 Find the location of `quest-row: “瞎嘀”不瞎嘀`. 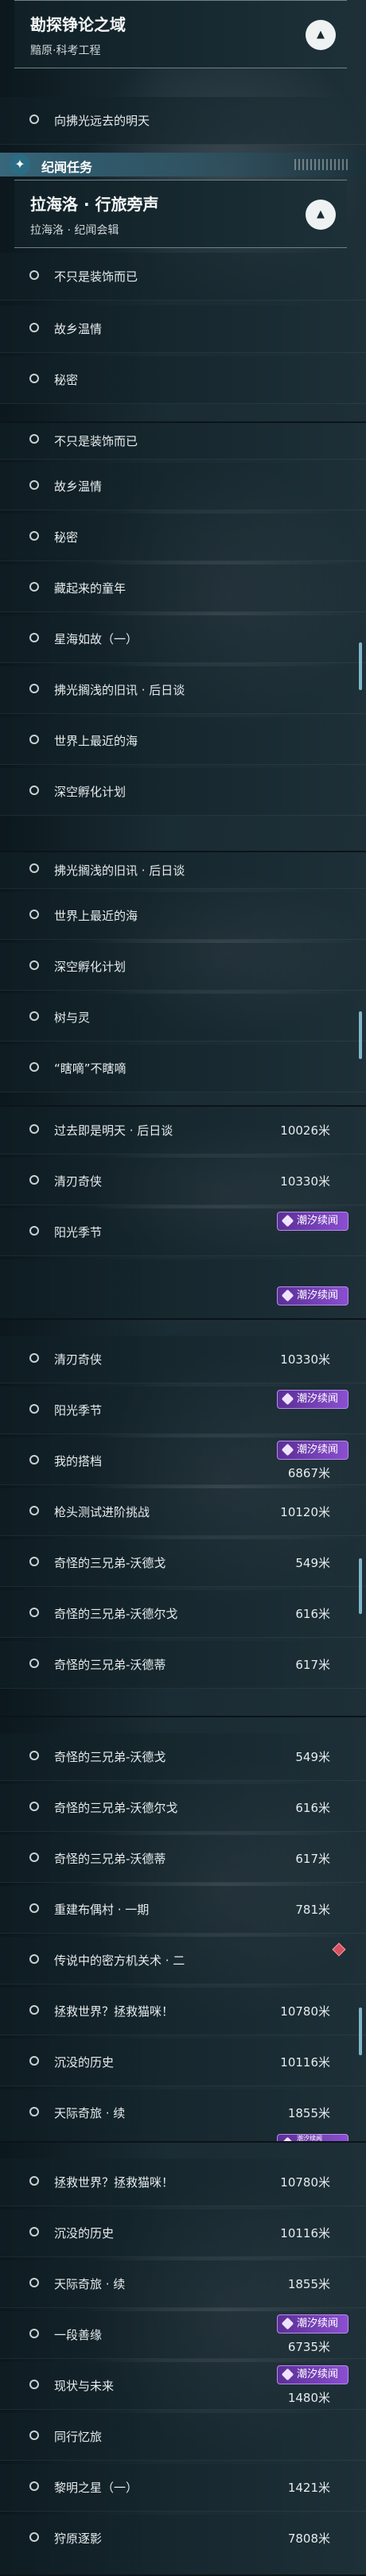

quest-row: “瞎嘀”不瞎嘀 is located at coordinates (183, 1068).